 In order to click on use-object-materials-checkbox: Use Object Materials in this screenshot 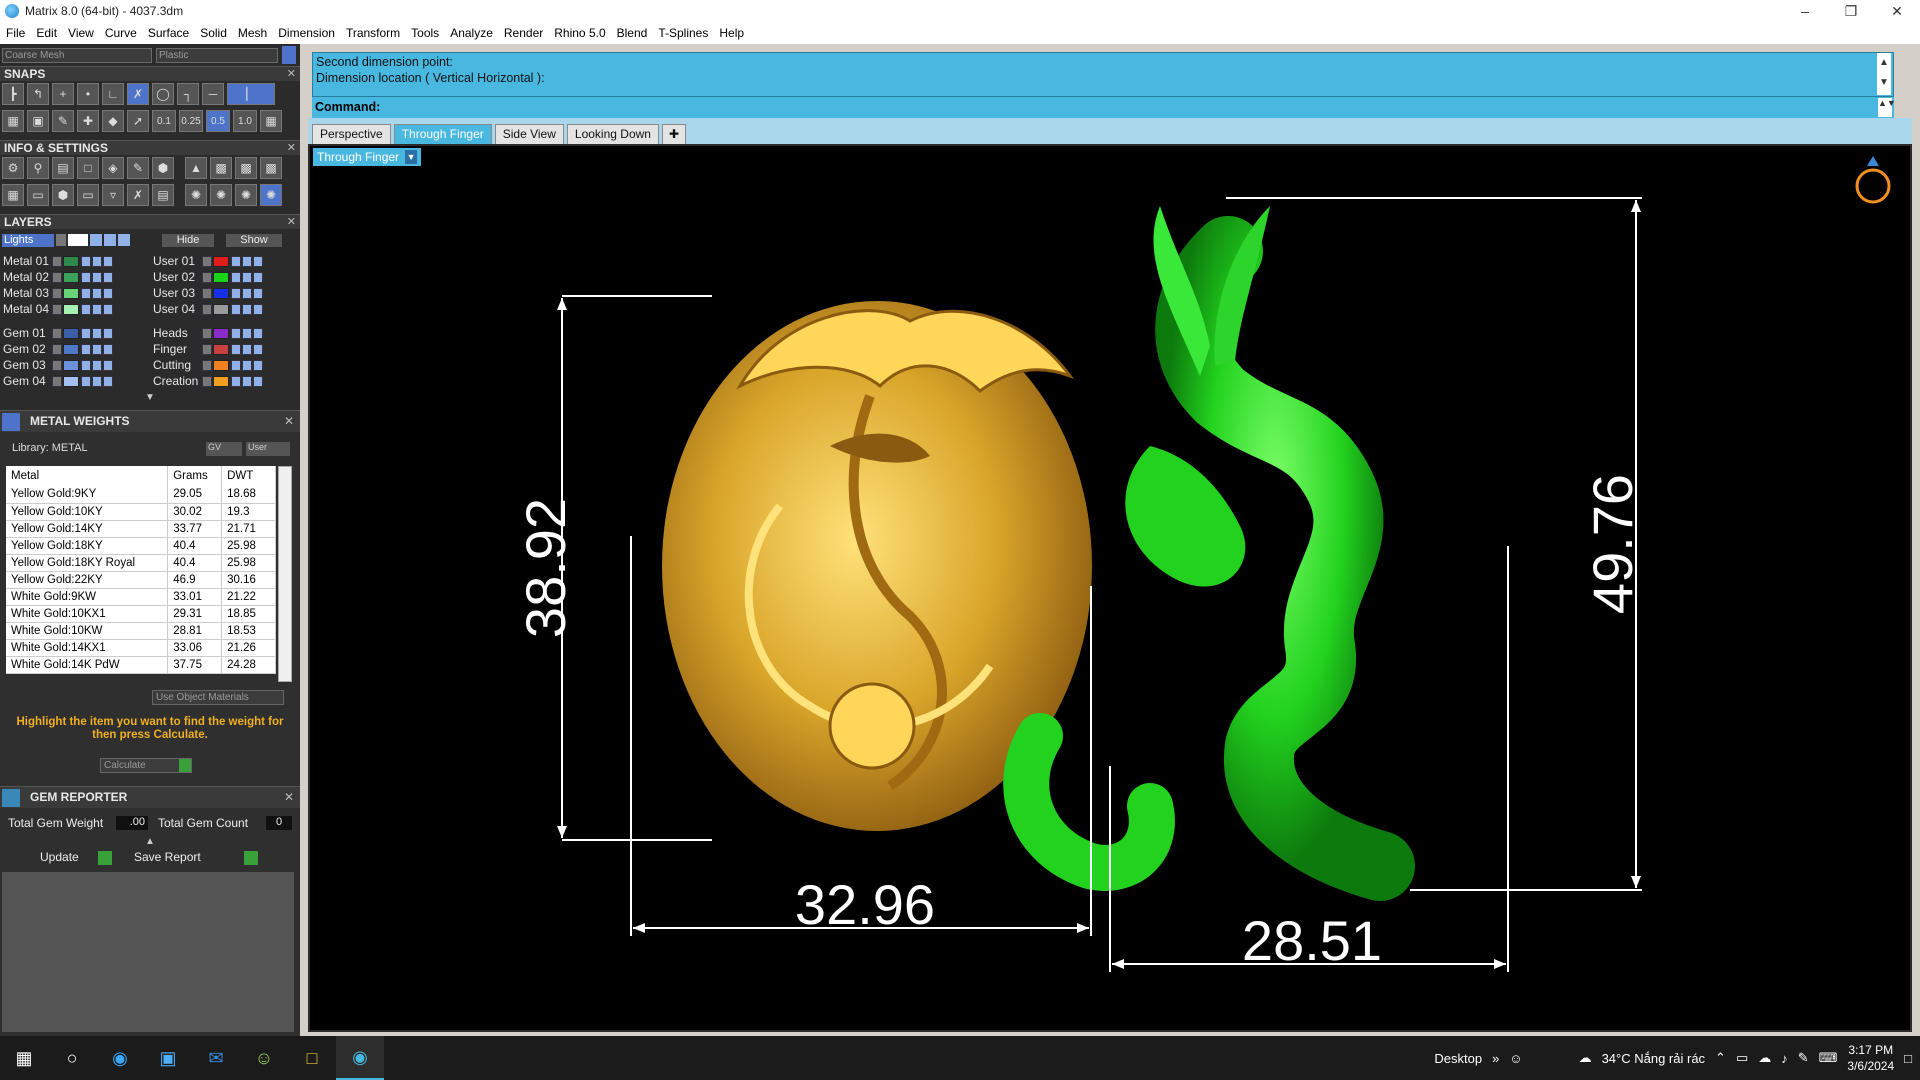, I will do `click(218, 697)`.